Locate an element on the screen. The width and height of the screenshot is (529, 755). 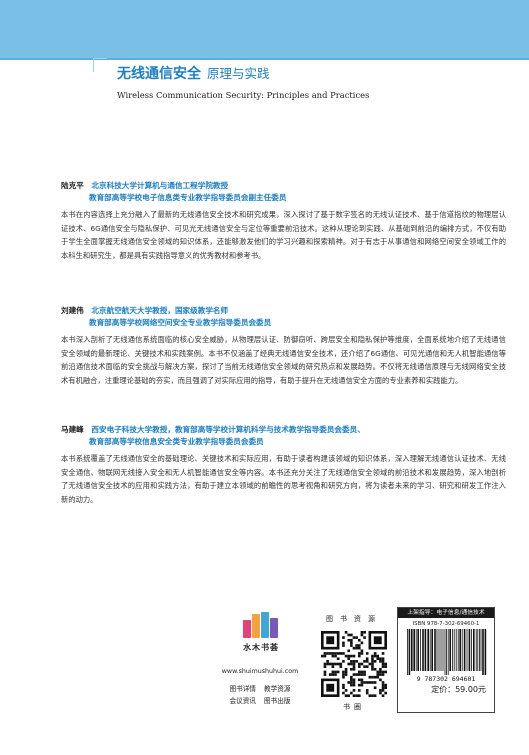
reviewer-title-2: 教育部高等学校网络空间安全专业教学指导委员会委员 is located at coordinates (180, 322).